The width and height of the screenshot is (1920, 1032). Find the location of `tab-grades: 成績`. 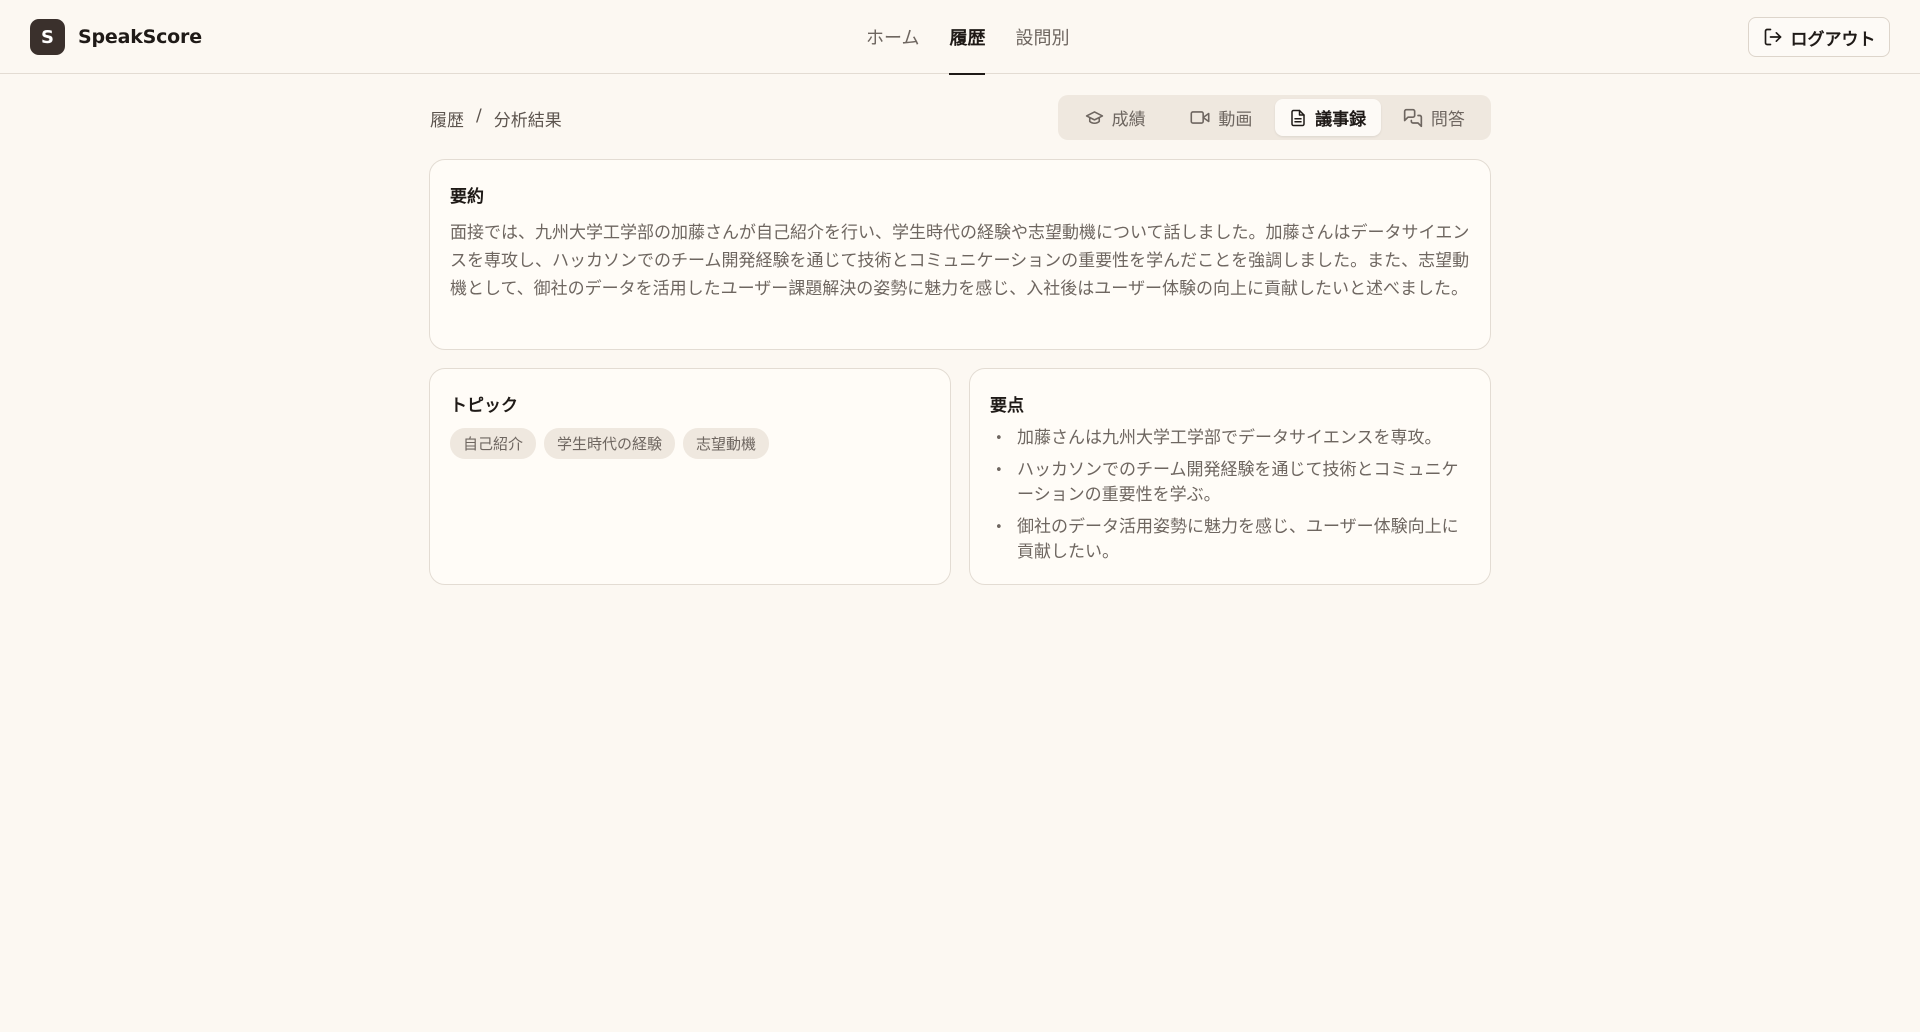

tab-grades: 成績 is located at coordinates (1115, 117).